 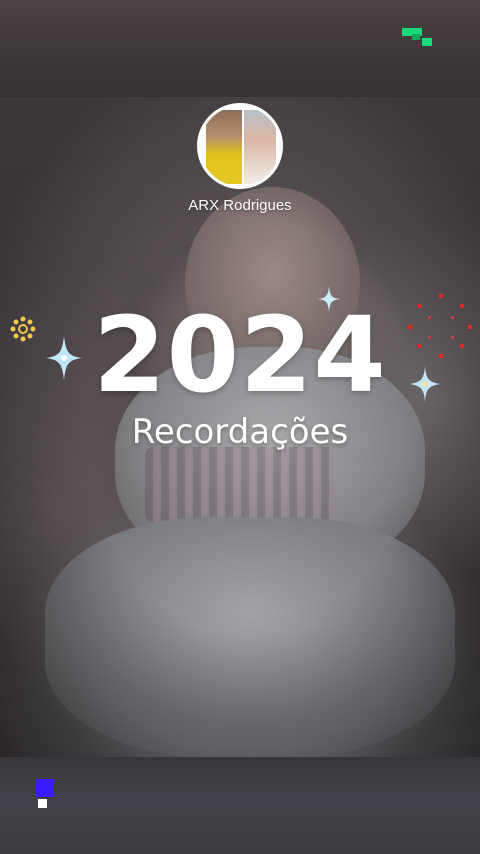 What do you see at coordinates (417, 37) in the screenshot?
I see `brand-logo-icon` at bounding box center [417, 37].